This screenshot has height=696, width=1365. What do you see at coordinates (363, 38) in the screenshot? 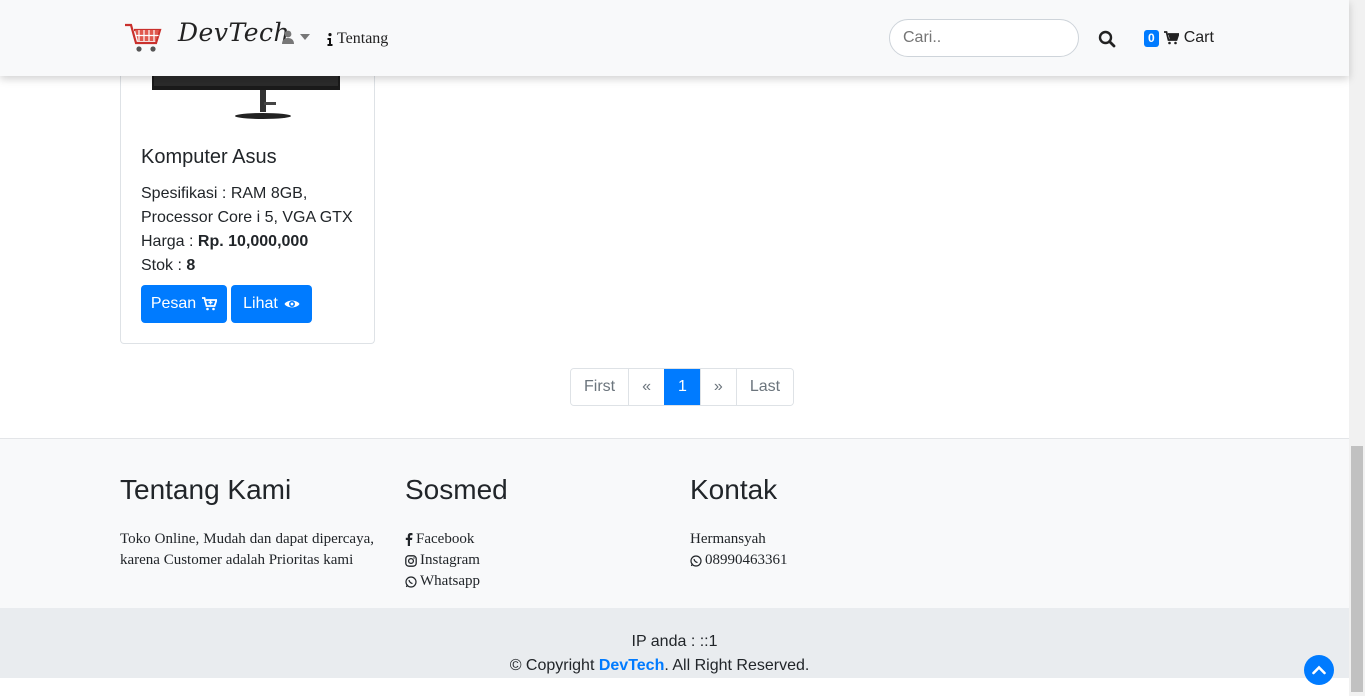
I see `about-label: Tentang` at bounding box center [363, 38].